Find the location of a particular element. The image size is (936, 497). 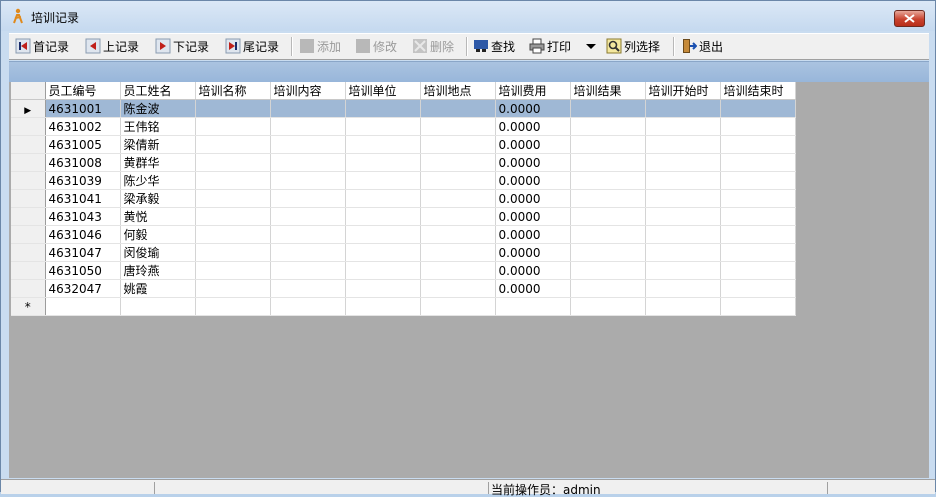

cell-employee-name: 唐玲燕 is located at coordinates (158, 270).